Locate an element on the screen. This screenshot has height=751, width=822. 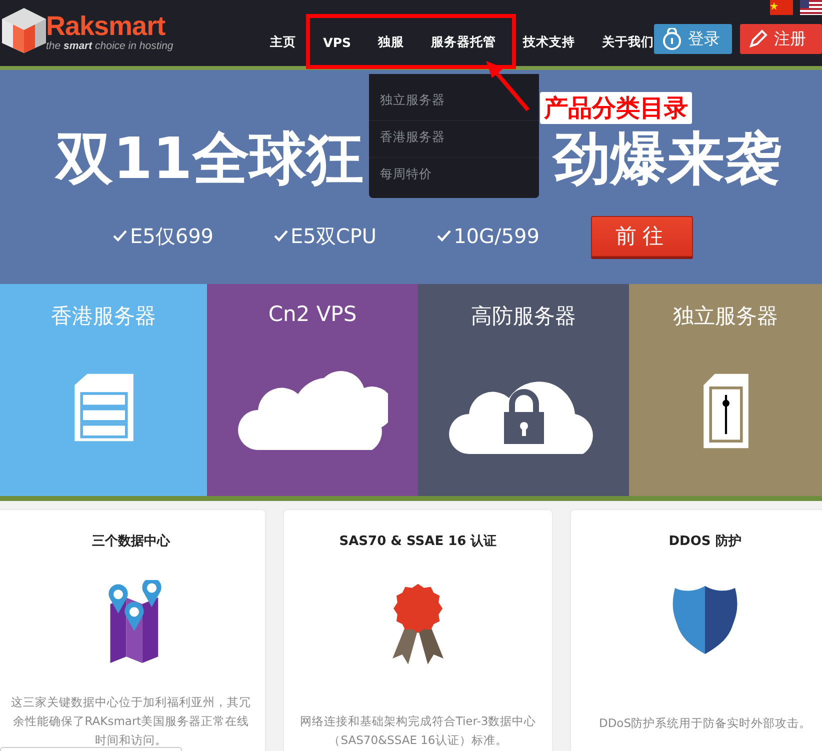
hero-feature: E5仅699 is located at coordinates (172, 236).